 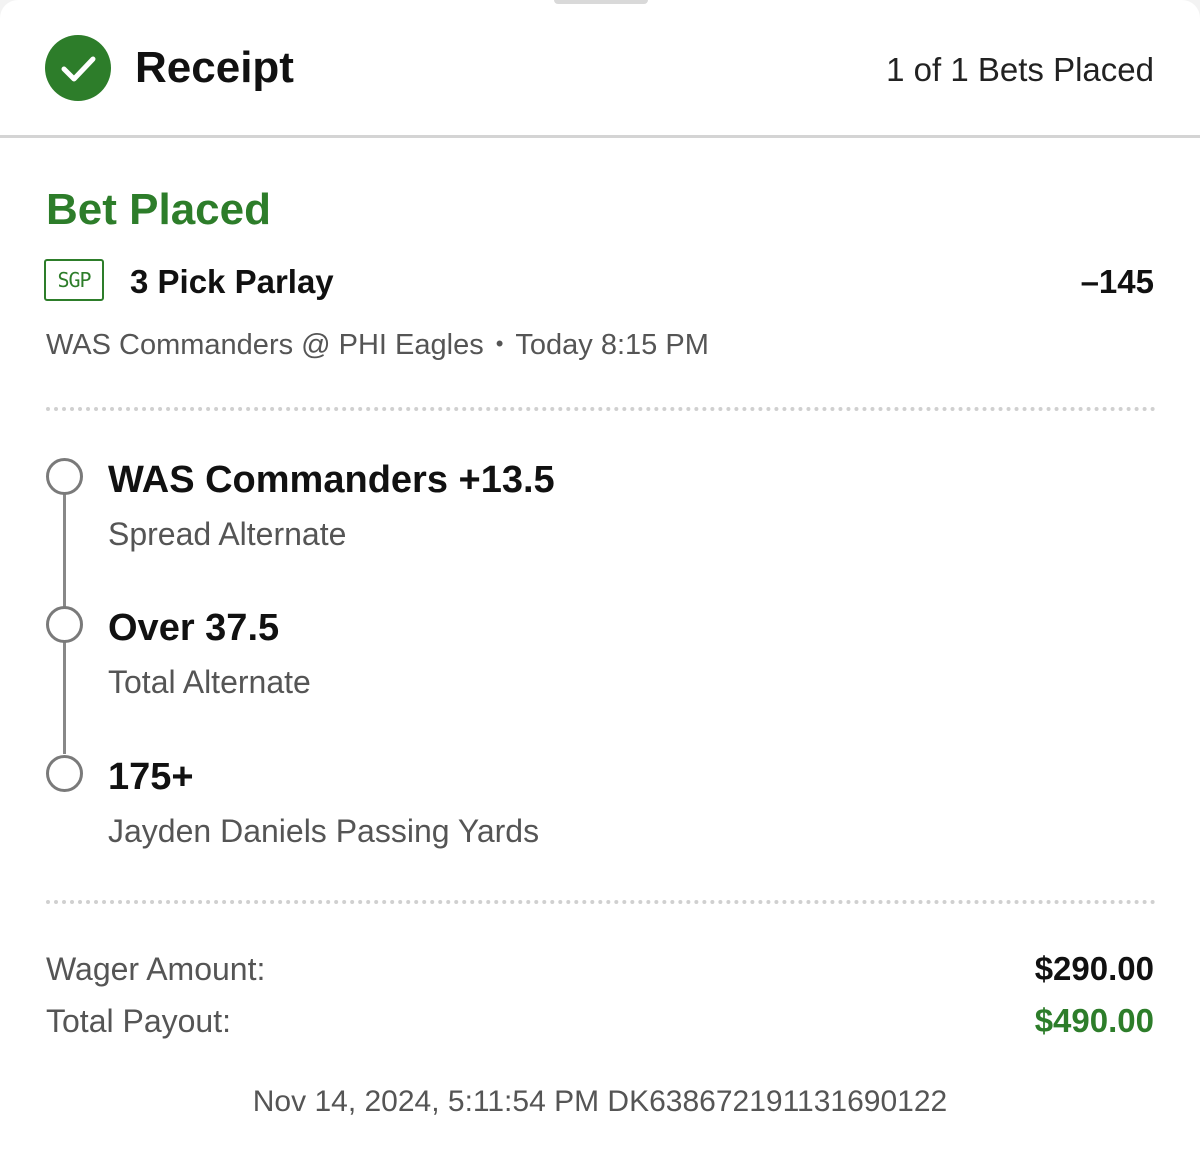 I want to click on leg-market: Total Alternate, so click(x=209, y=682).